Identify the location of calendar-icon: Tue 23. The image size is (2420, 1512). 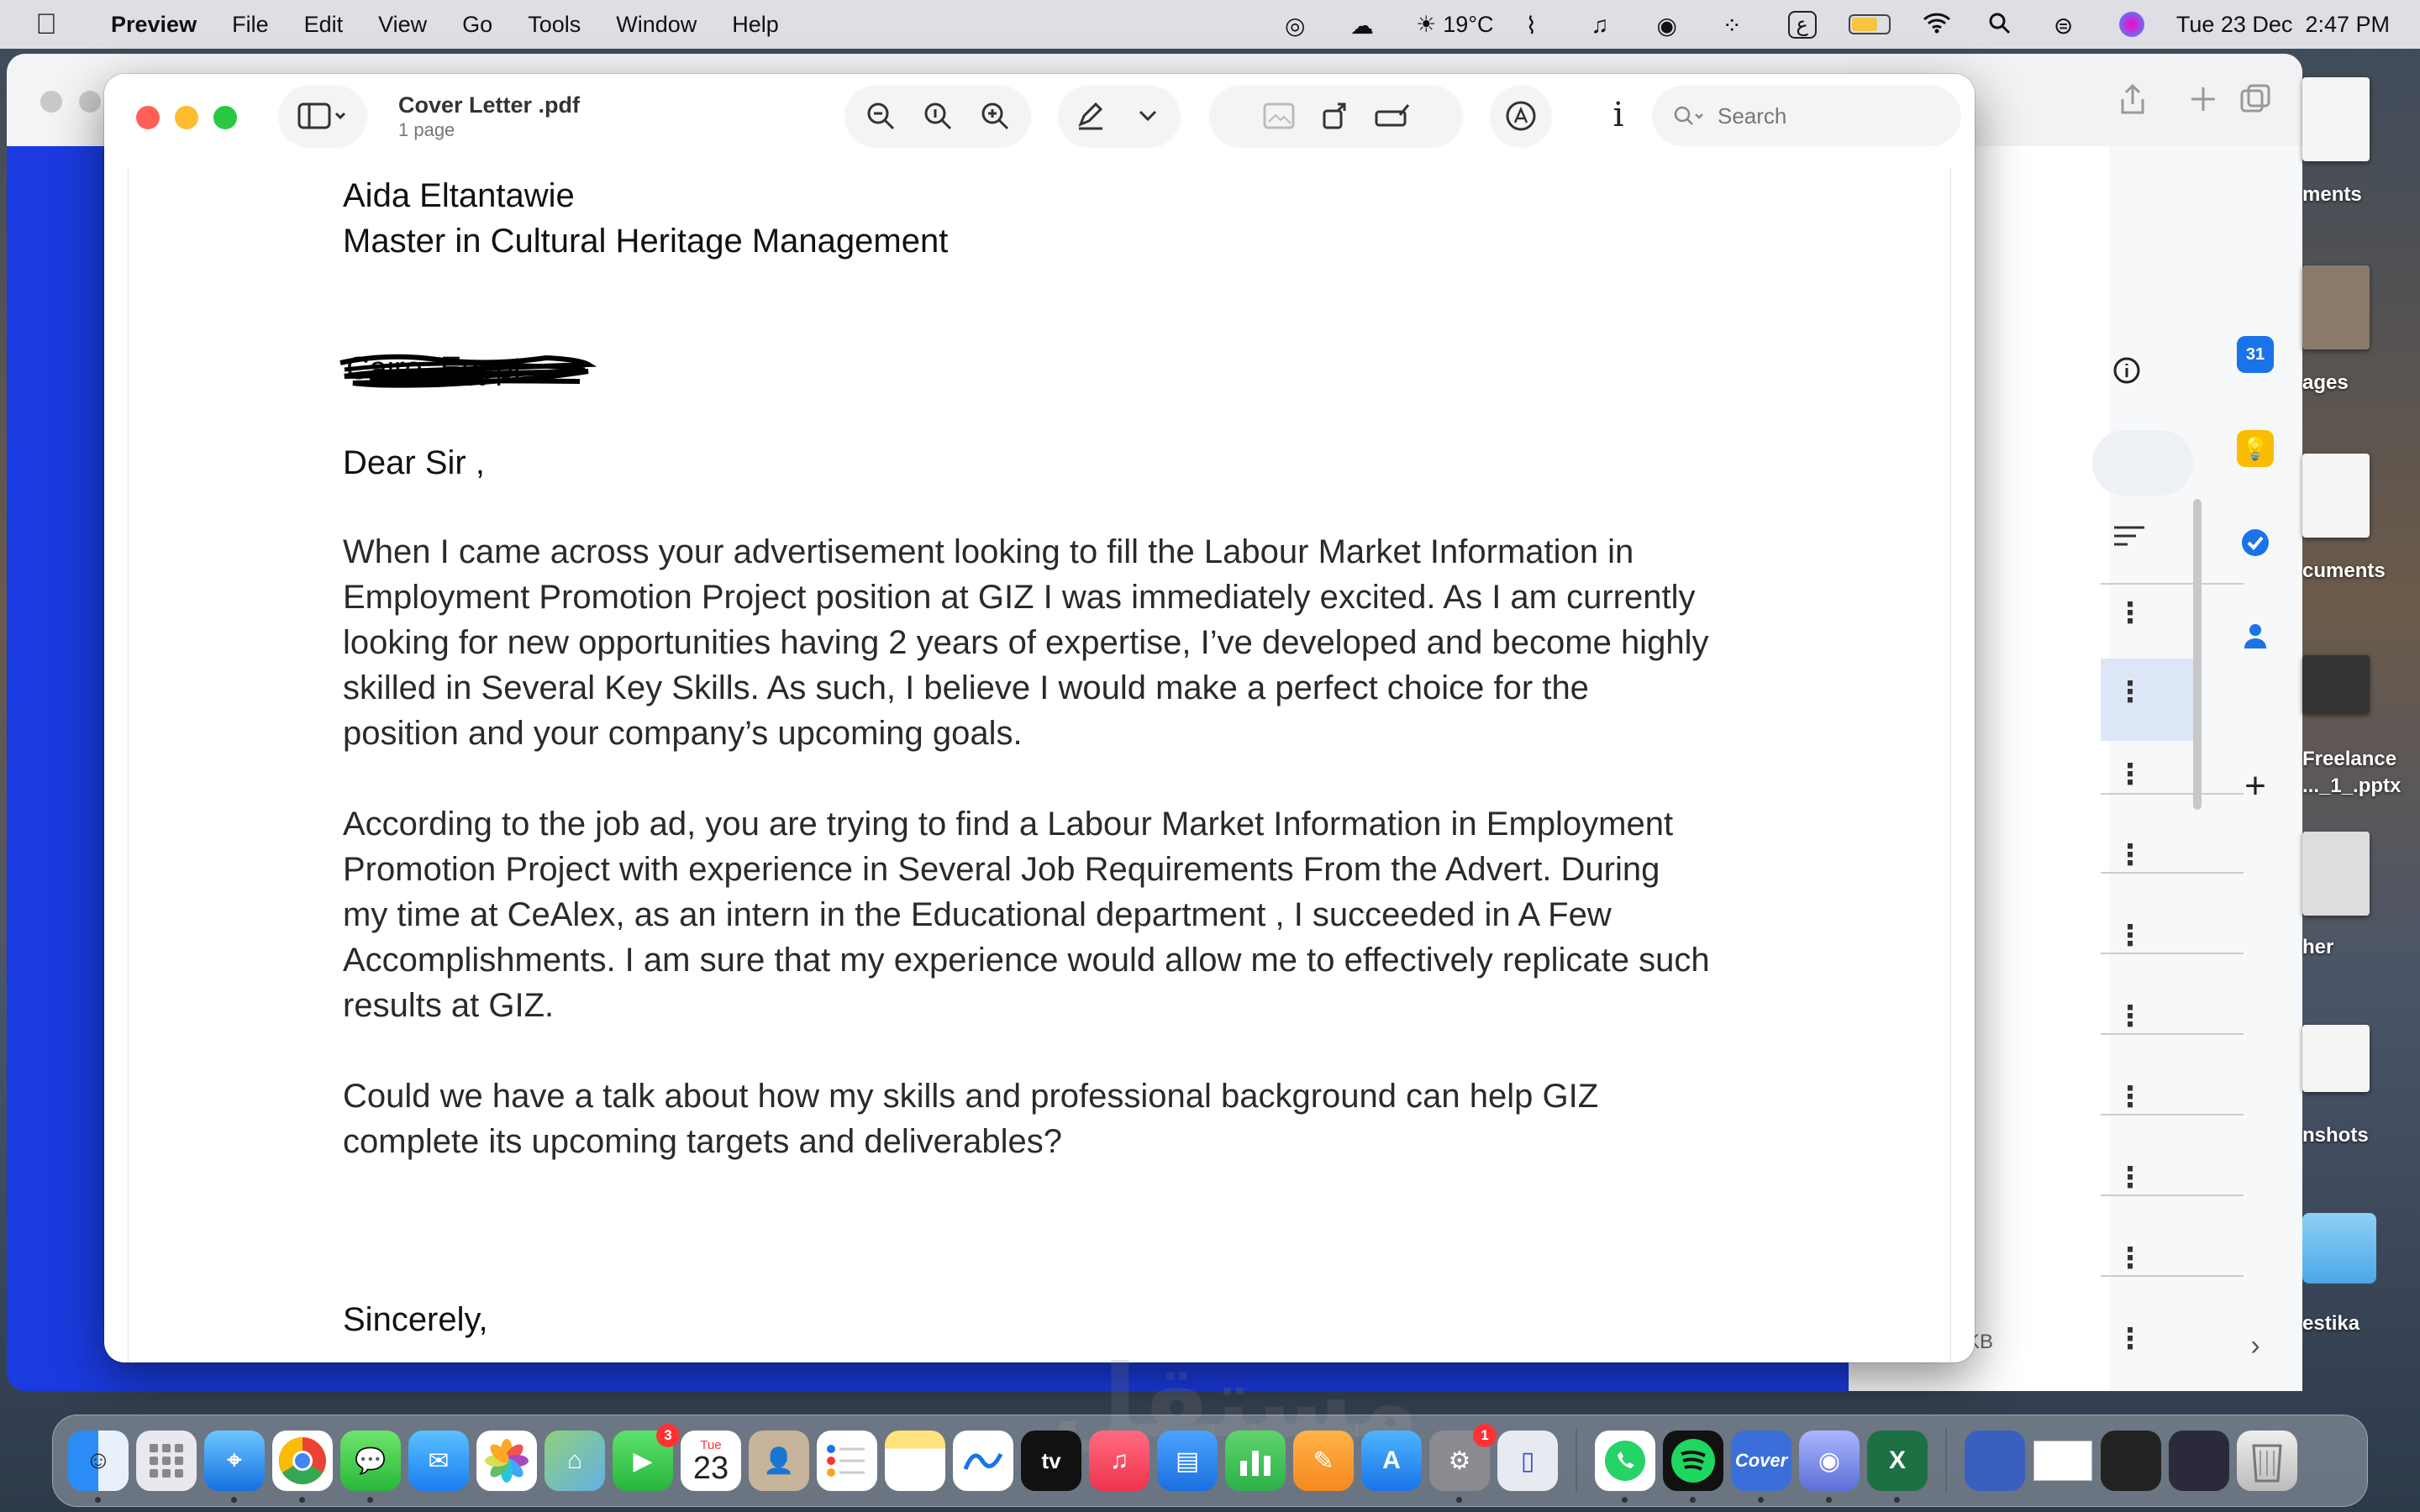
(711, 1461).